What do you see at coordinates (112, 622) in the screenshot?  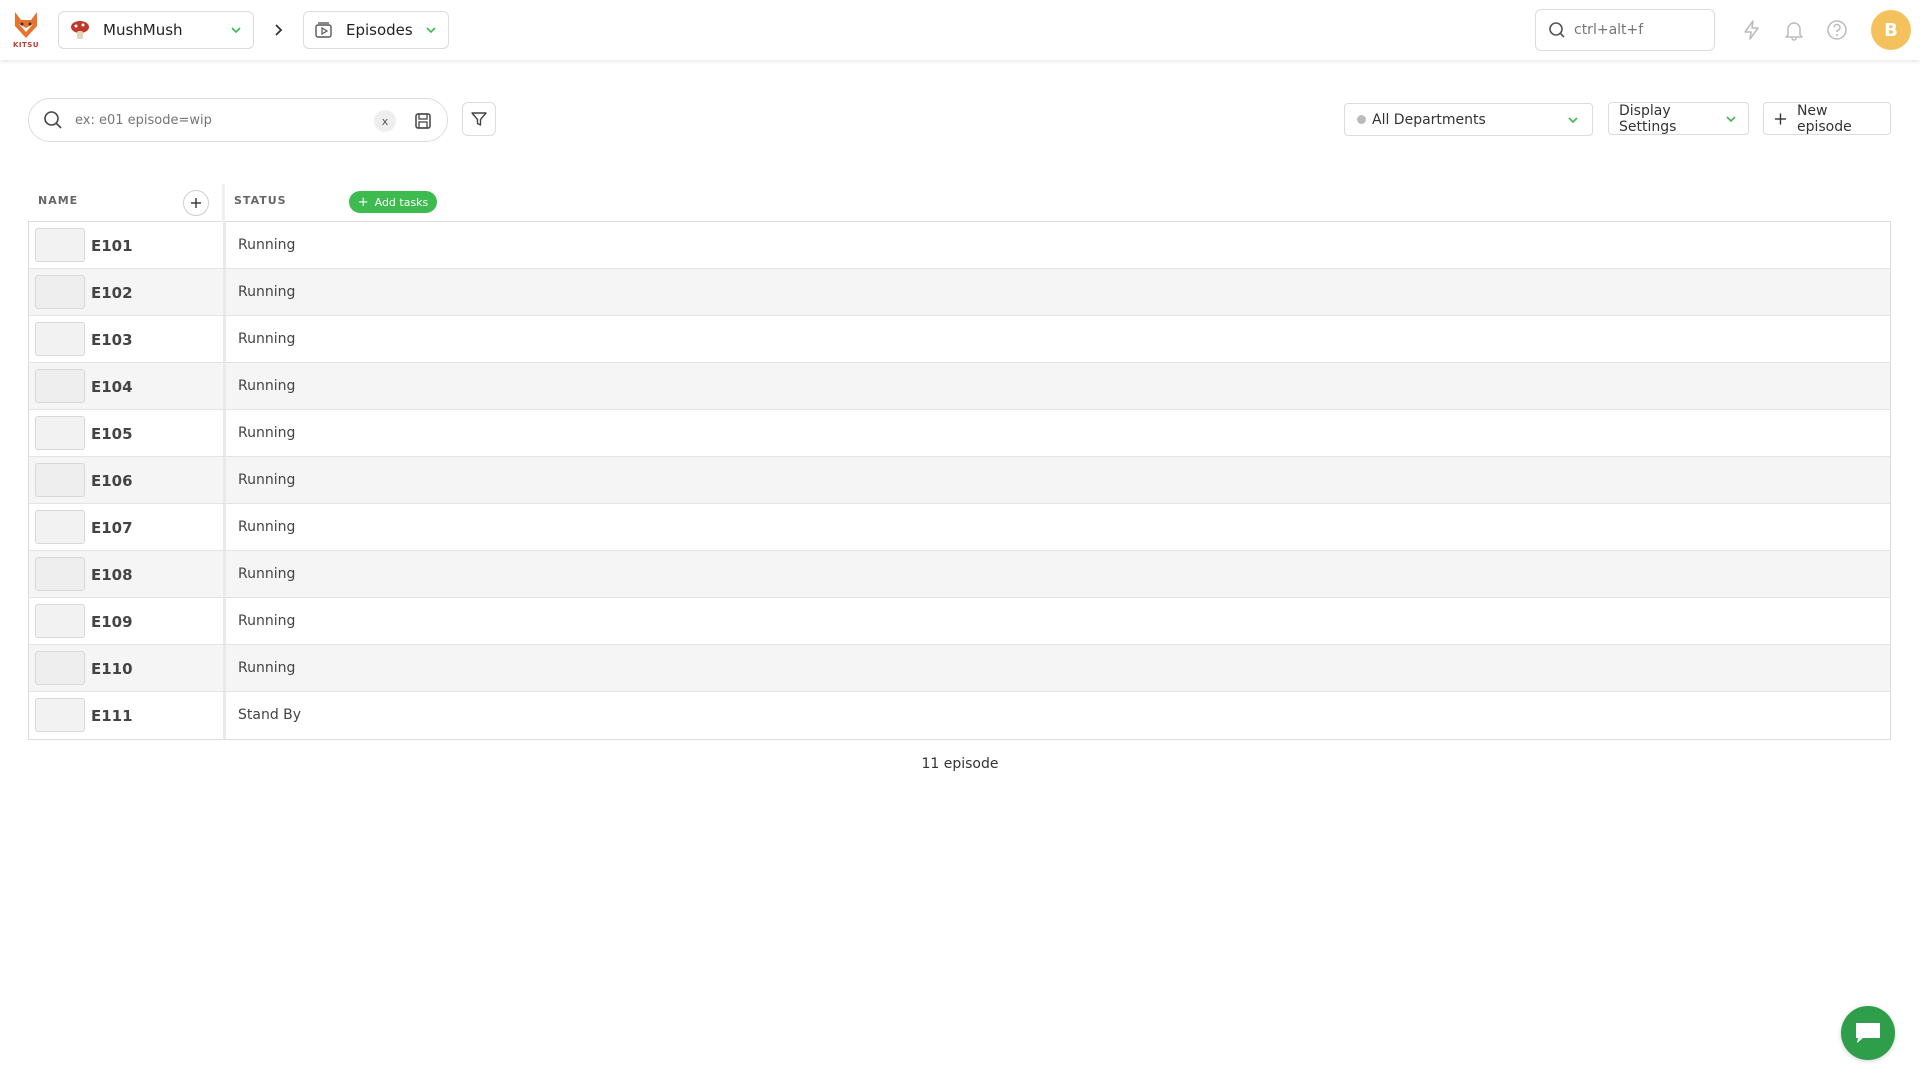 I see `episode-name: E109` at bounding box center [112, 622].